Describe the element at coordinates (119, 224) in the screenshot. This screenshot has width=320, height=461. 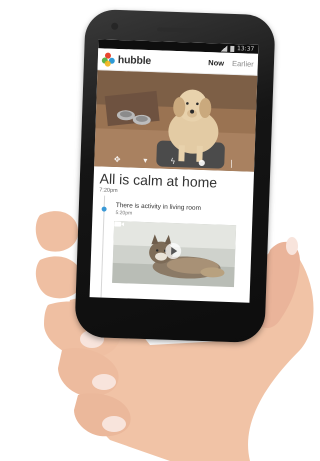
I see `video-camera-icon` at that location.